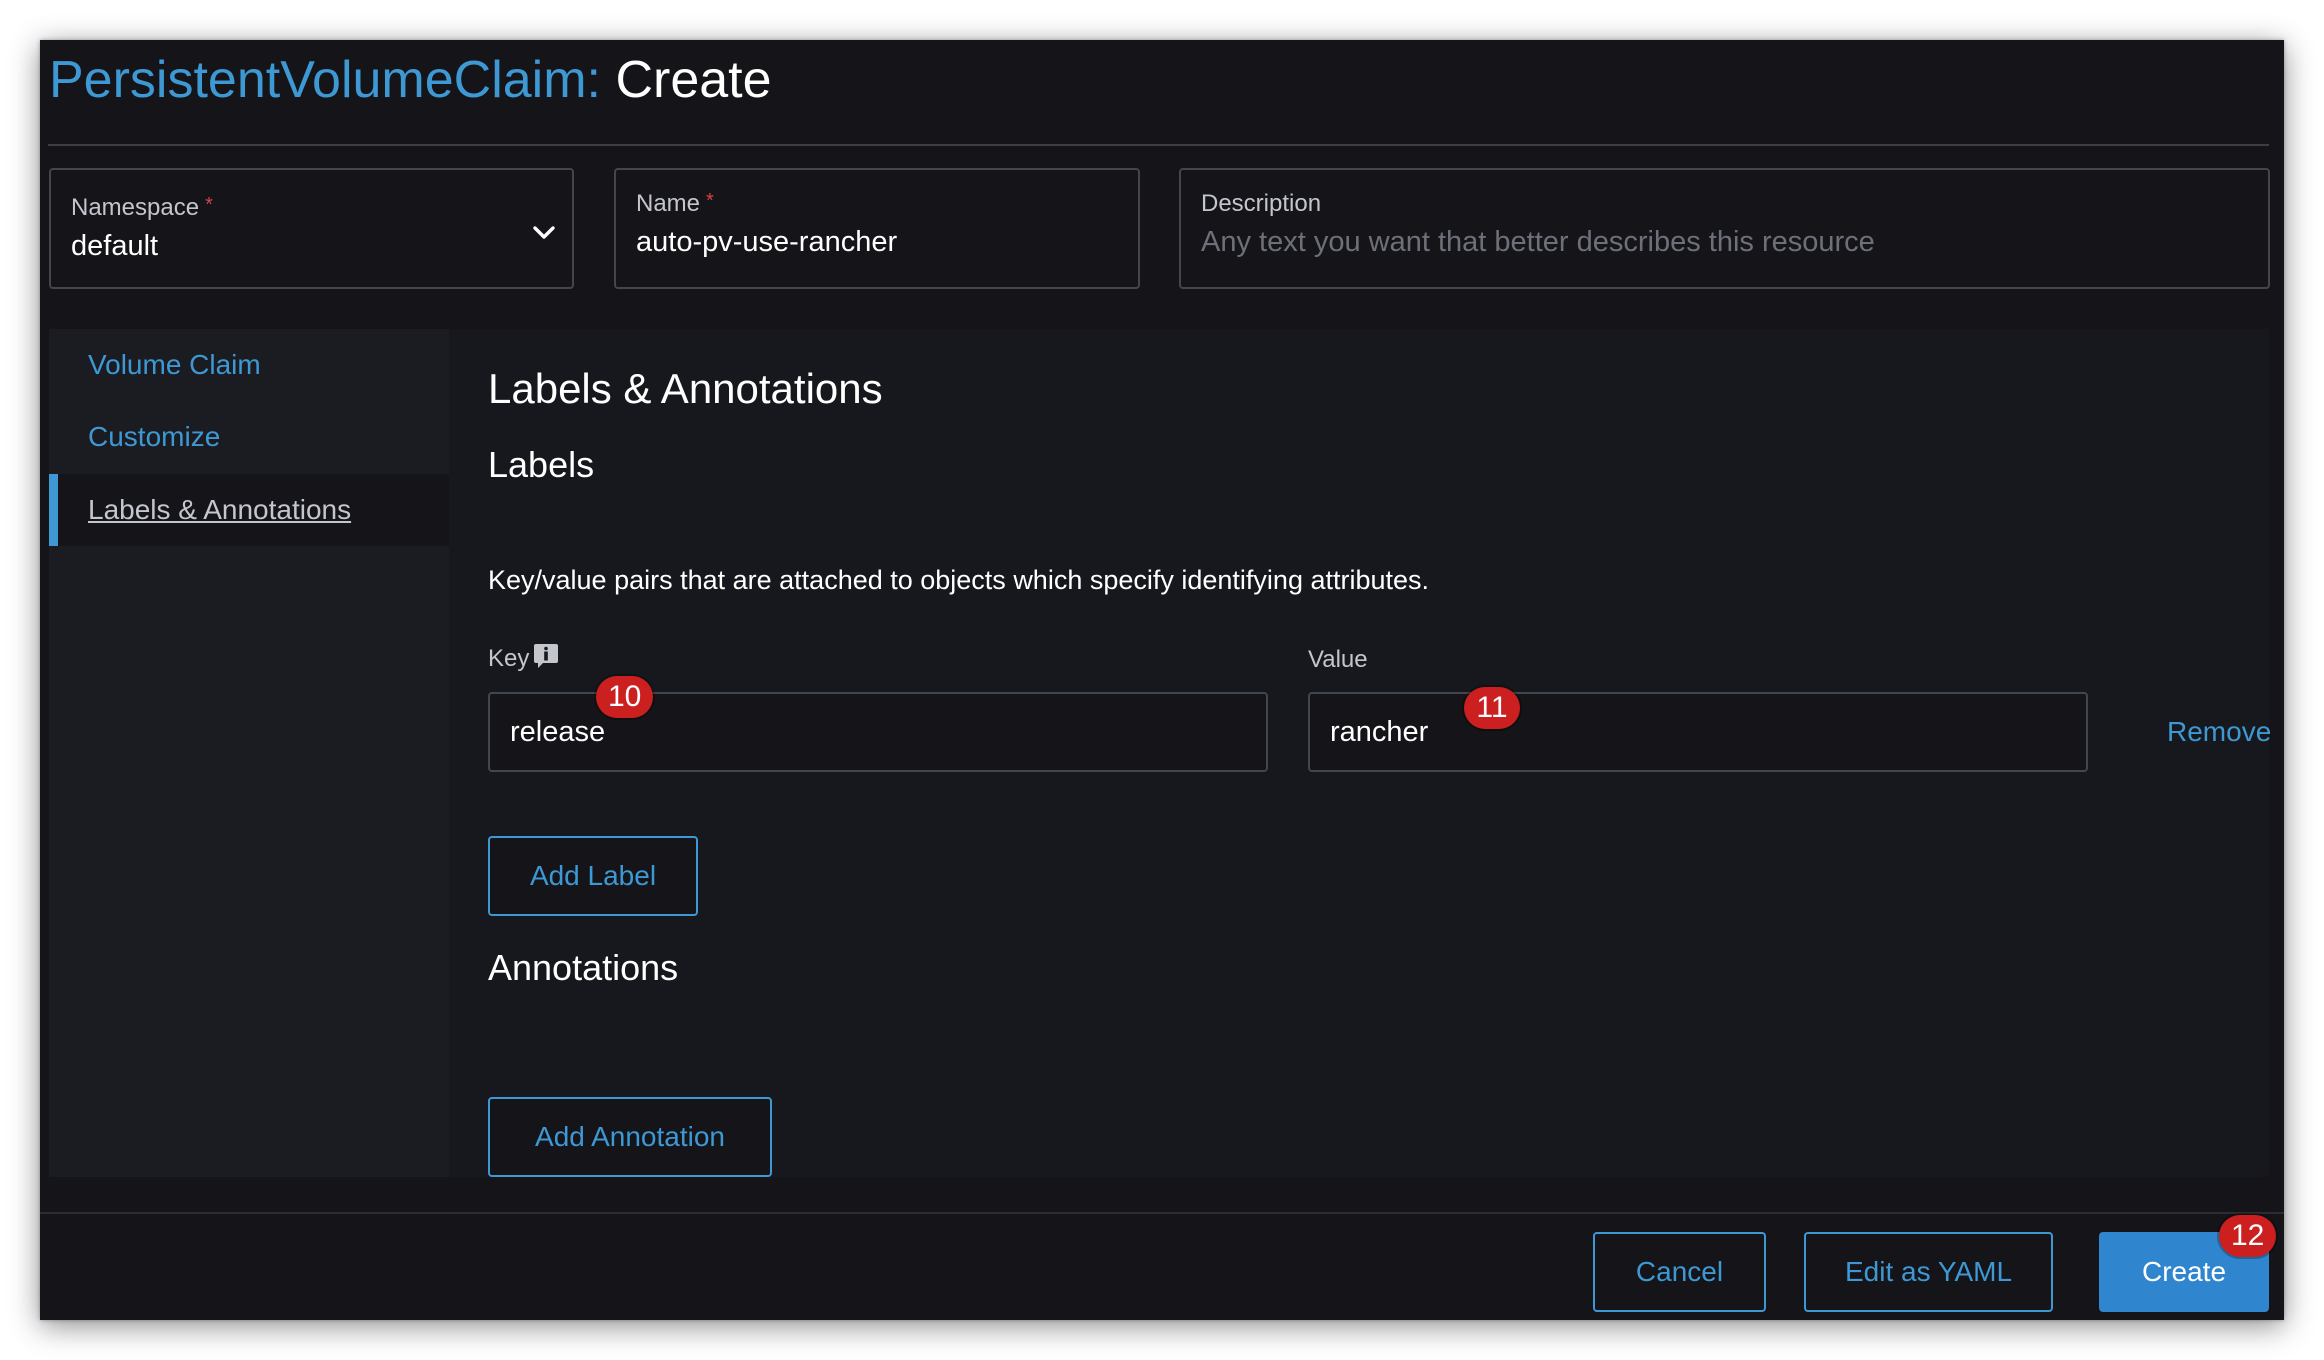  Describe the element at coordinates (767, 242) in the screenshot. I see `name-value: auto-pv-use-rancher` at that location.